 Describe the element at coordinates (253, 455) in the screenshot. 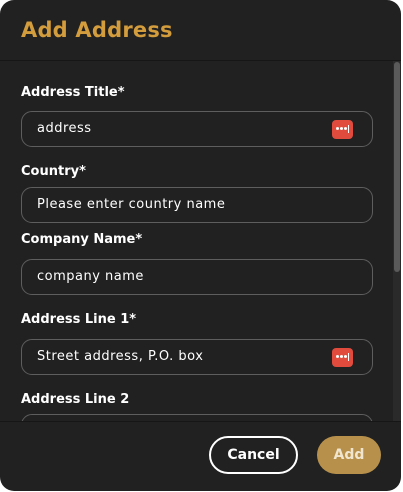

I see `cancel-button: Cancel` at that location.